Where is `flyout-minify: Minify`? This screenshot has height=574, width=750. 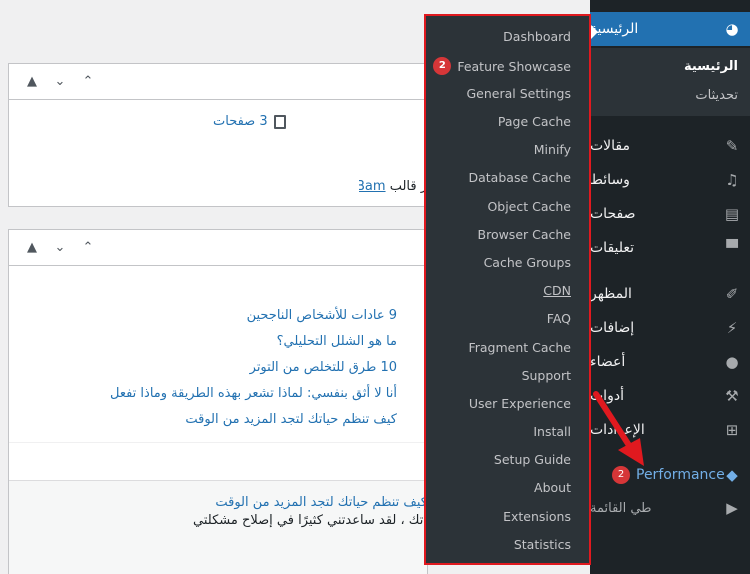
flyout-minify: Minify is located at coordinates (552, 149).